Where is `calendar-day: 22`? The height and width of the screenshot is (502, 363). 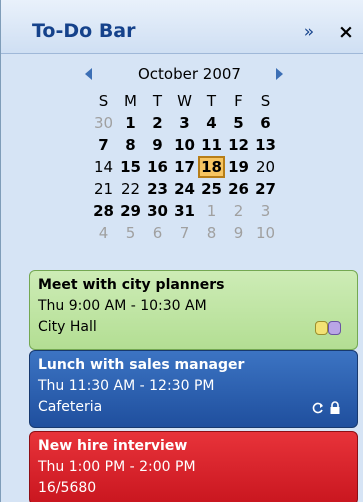
calendar-day: 22 is located at coordinates (130, 189).